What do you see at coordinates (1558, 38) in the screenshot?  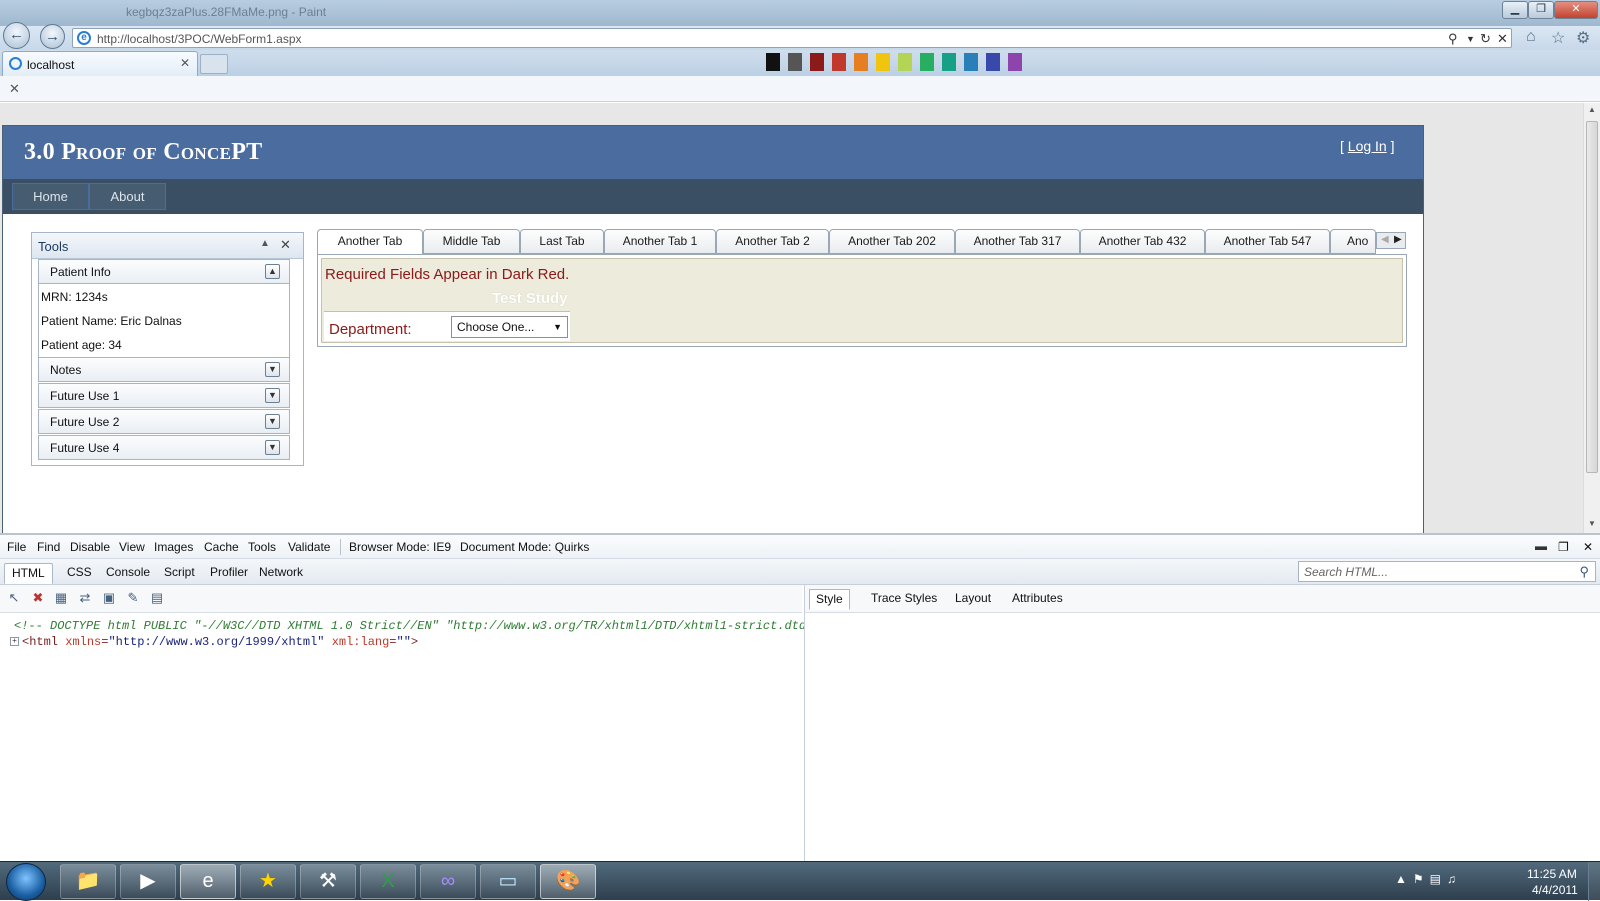 I see `star-icon: ☆` at bounding box center [1558, 38].